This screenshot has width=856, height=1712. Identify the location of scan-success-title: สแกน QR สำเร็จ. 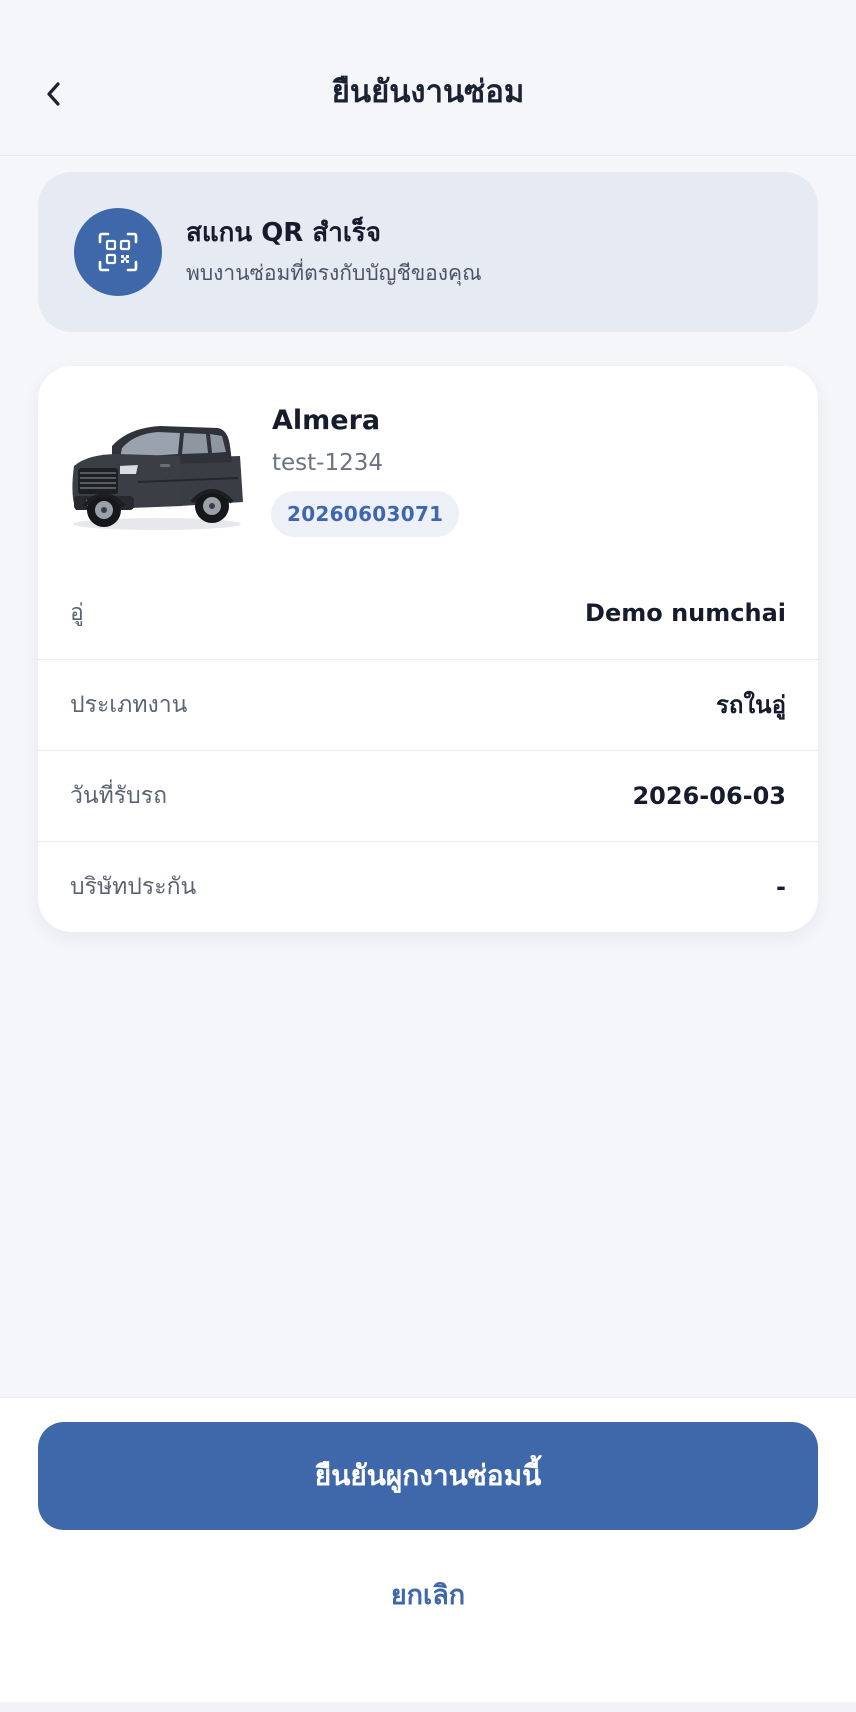
(283, 233).